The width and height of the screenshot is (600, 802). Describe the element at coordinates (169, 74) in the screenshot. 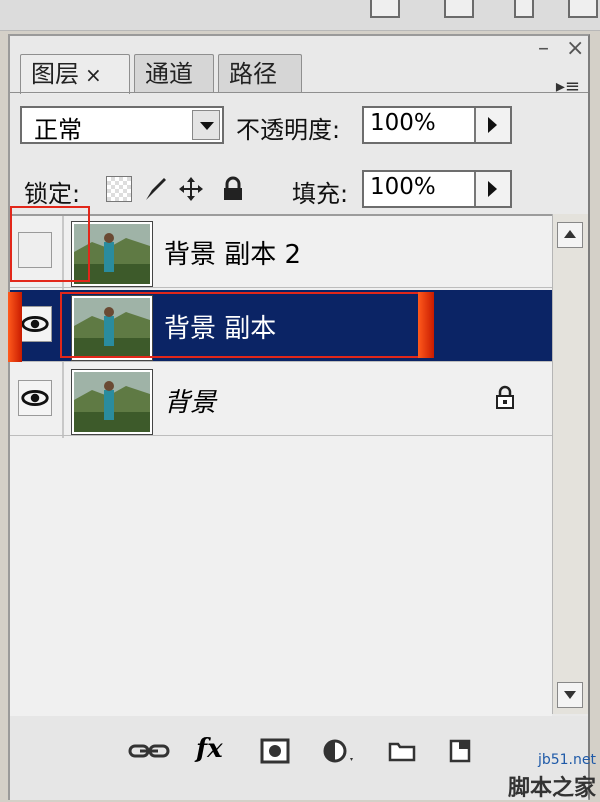

I see `tab-label: 通道` at that location.